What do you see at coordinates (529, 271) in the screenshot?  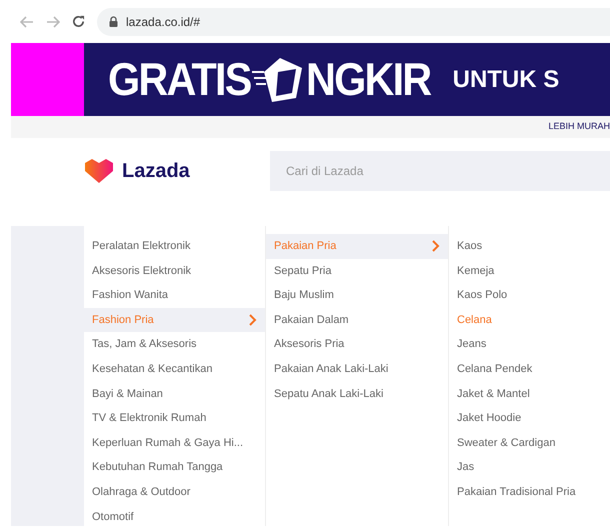 I see `category-item: Kemeja` at bounding box center [529, 271].